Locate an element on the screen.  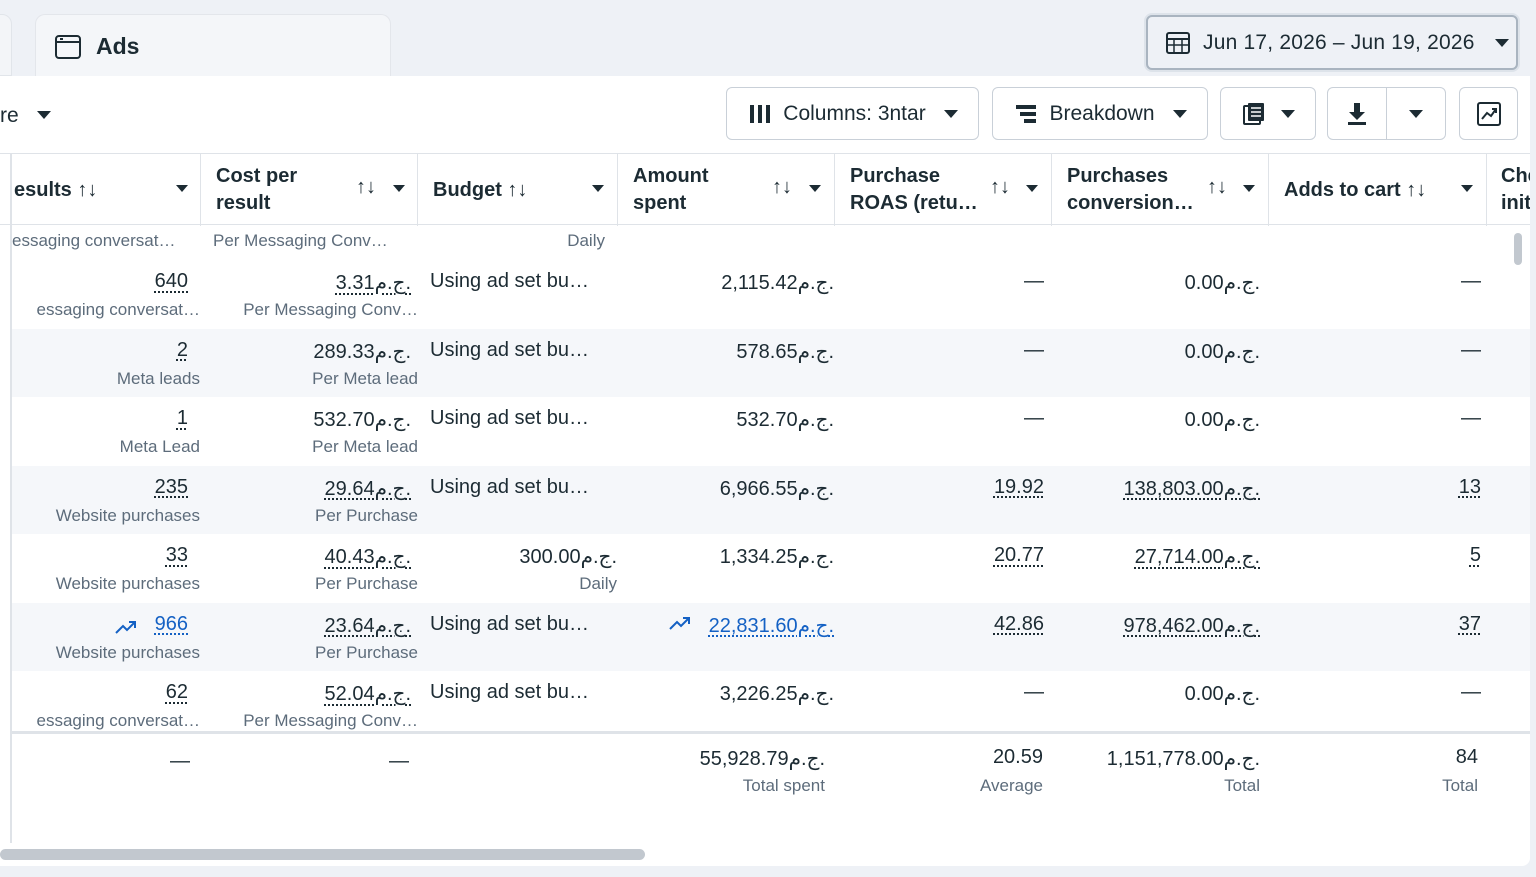
results-value: 235 is located at coordinates (171, 487).